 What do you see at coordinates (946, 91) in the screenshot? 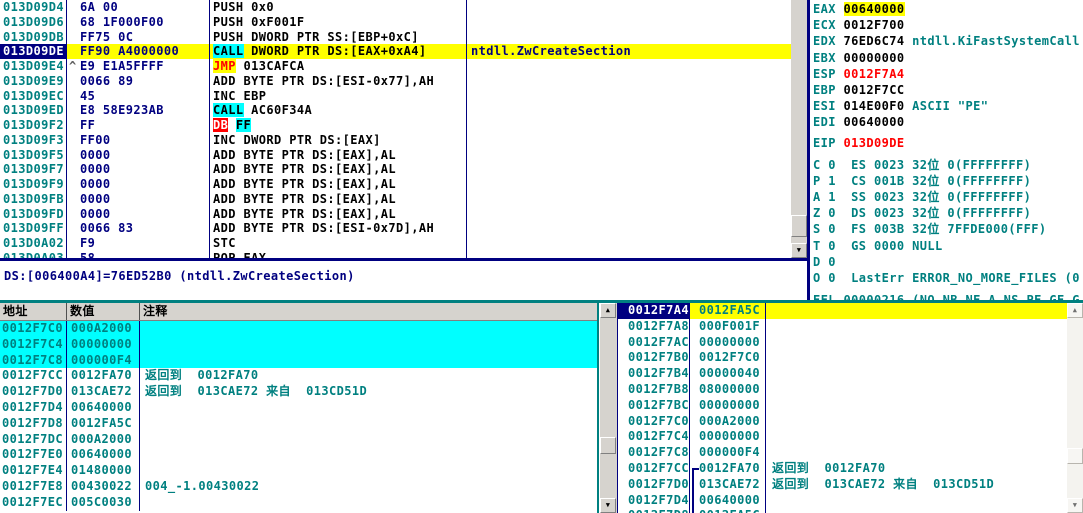
I see `register-line: EBP 0012F7CC` at bounding box center [946, 91].